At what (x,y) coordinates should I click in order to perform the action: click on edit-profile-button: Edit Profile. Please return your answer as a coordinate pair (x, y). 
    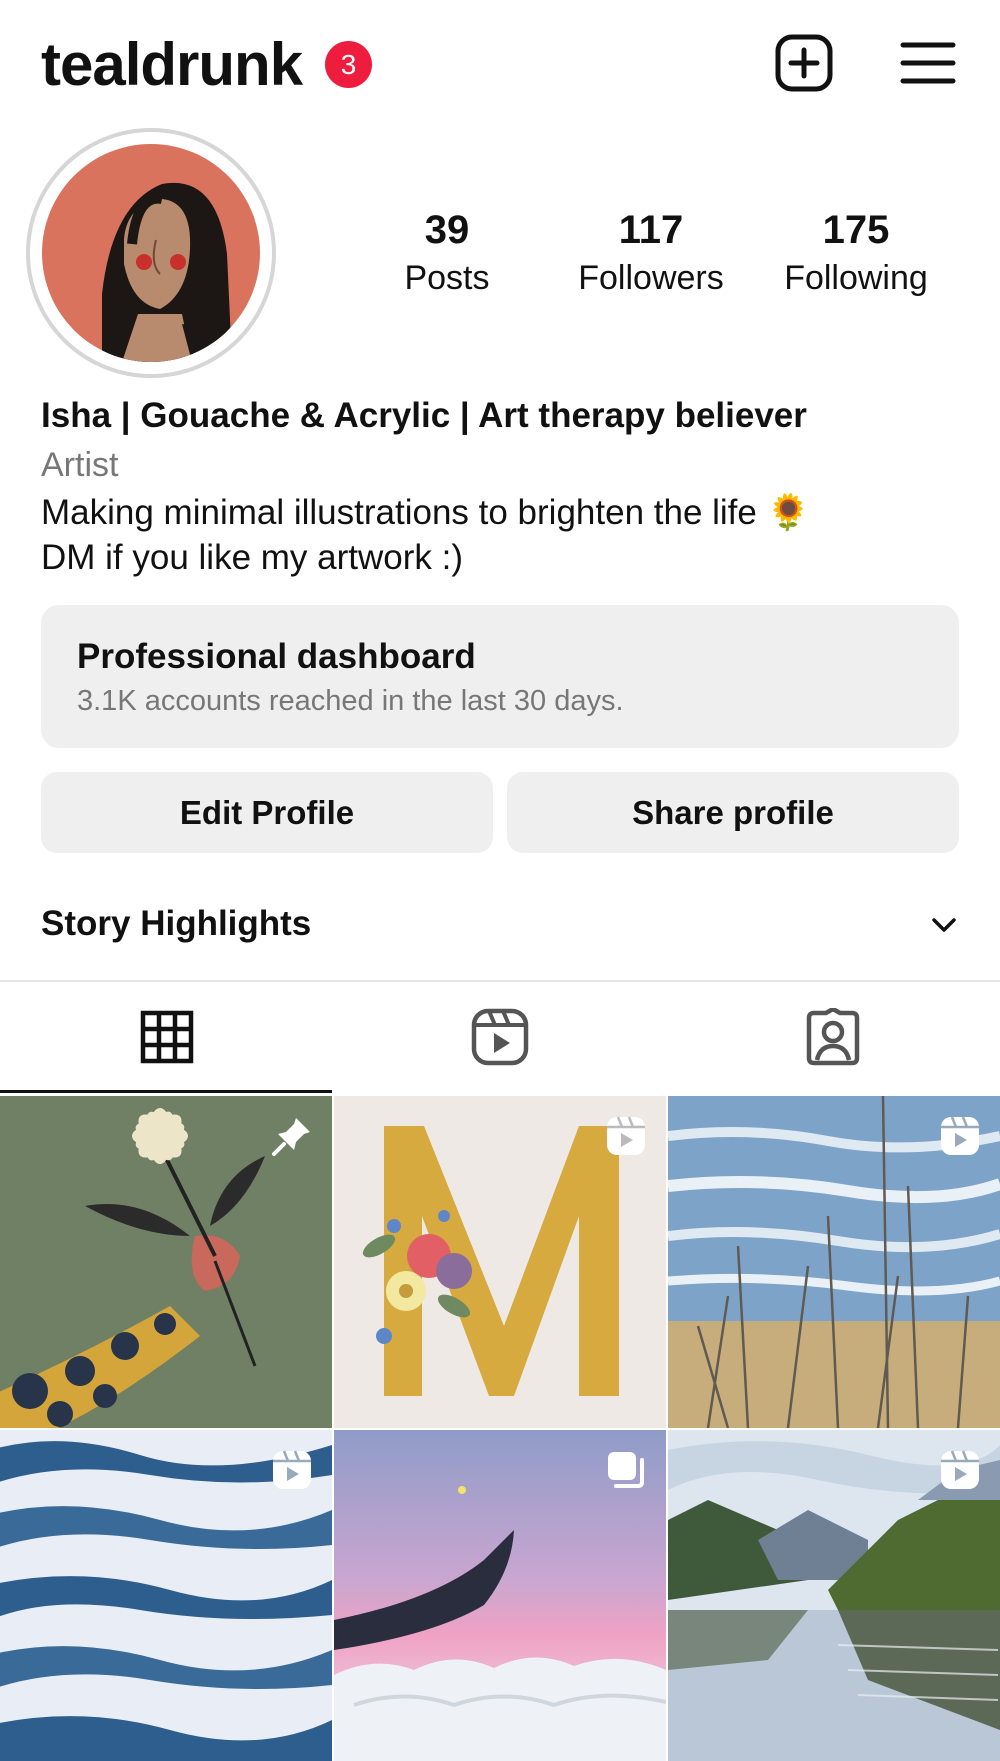
    Looking at the image, I should click on (267, 812).